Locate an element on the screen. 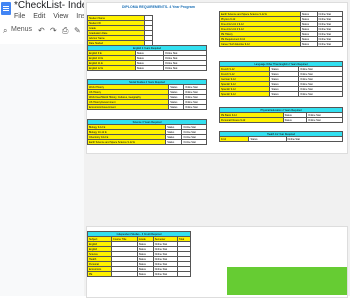  subject-cell: PE is located at coordinates (99, 274).